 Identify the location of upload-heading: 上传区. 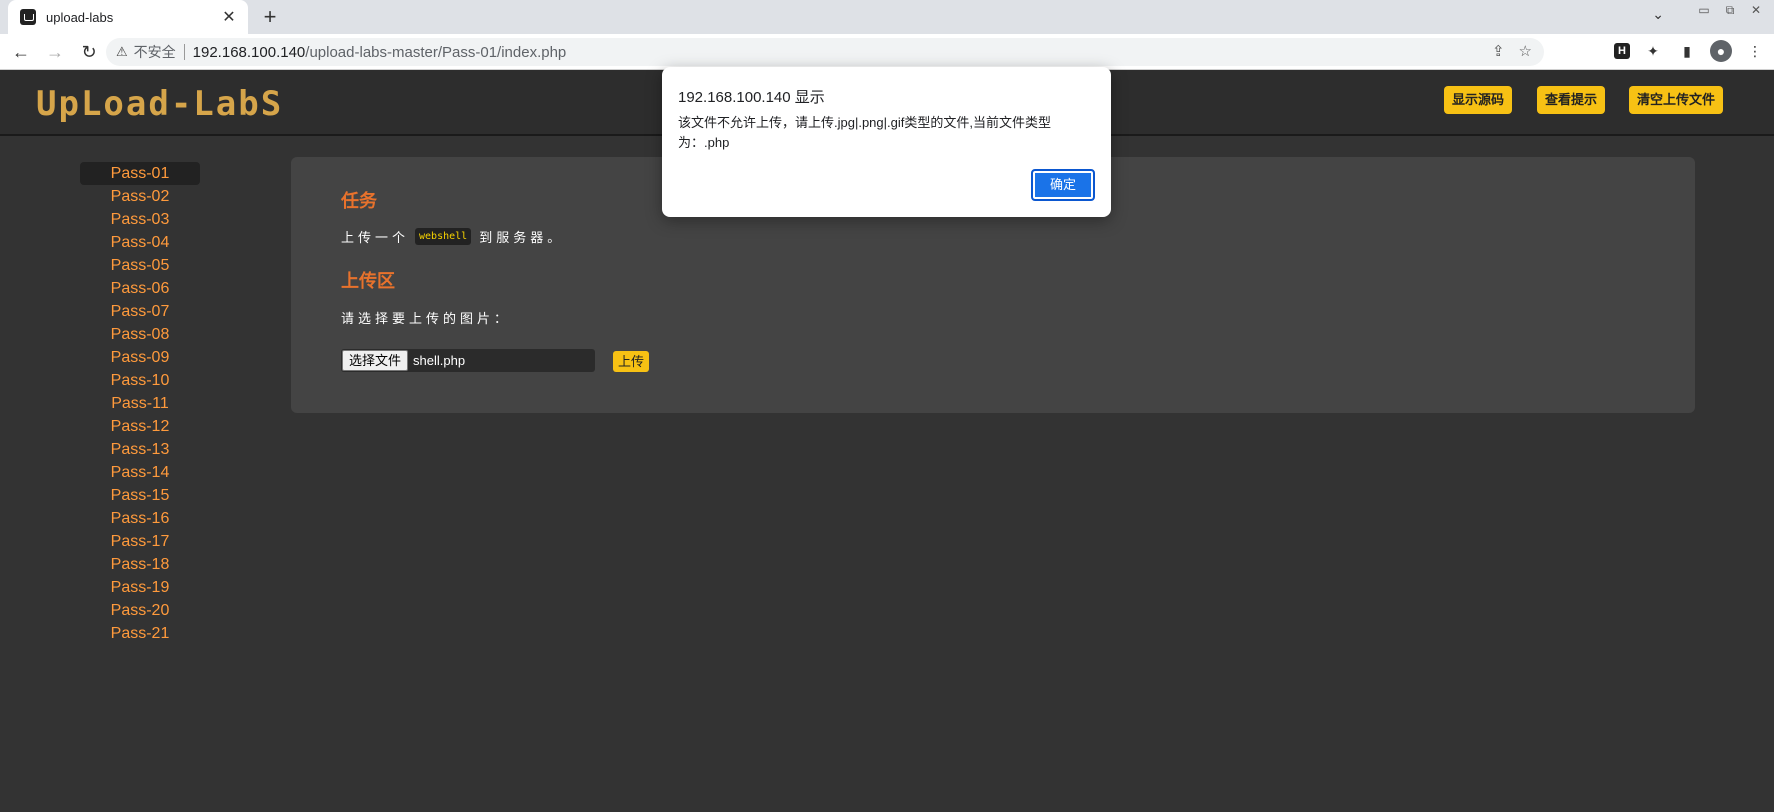
(368, 281).